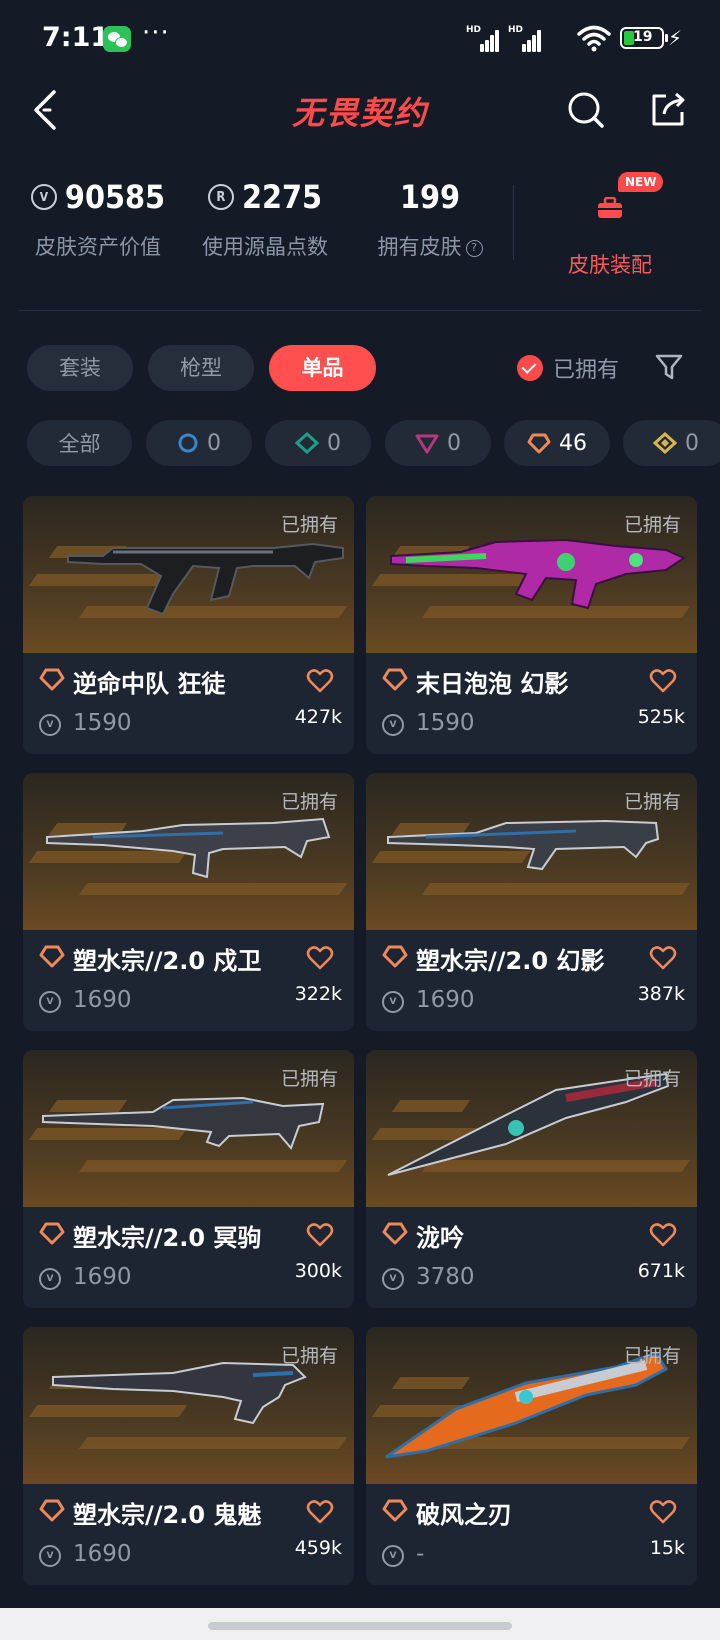 The image size is (720, 1640). I want to click on skin-name: 塑水宗//2.0 幻影, so click(510, 961).